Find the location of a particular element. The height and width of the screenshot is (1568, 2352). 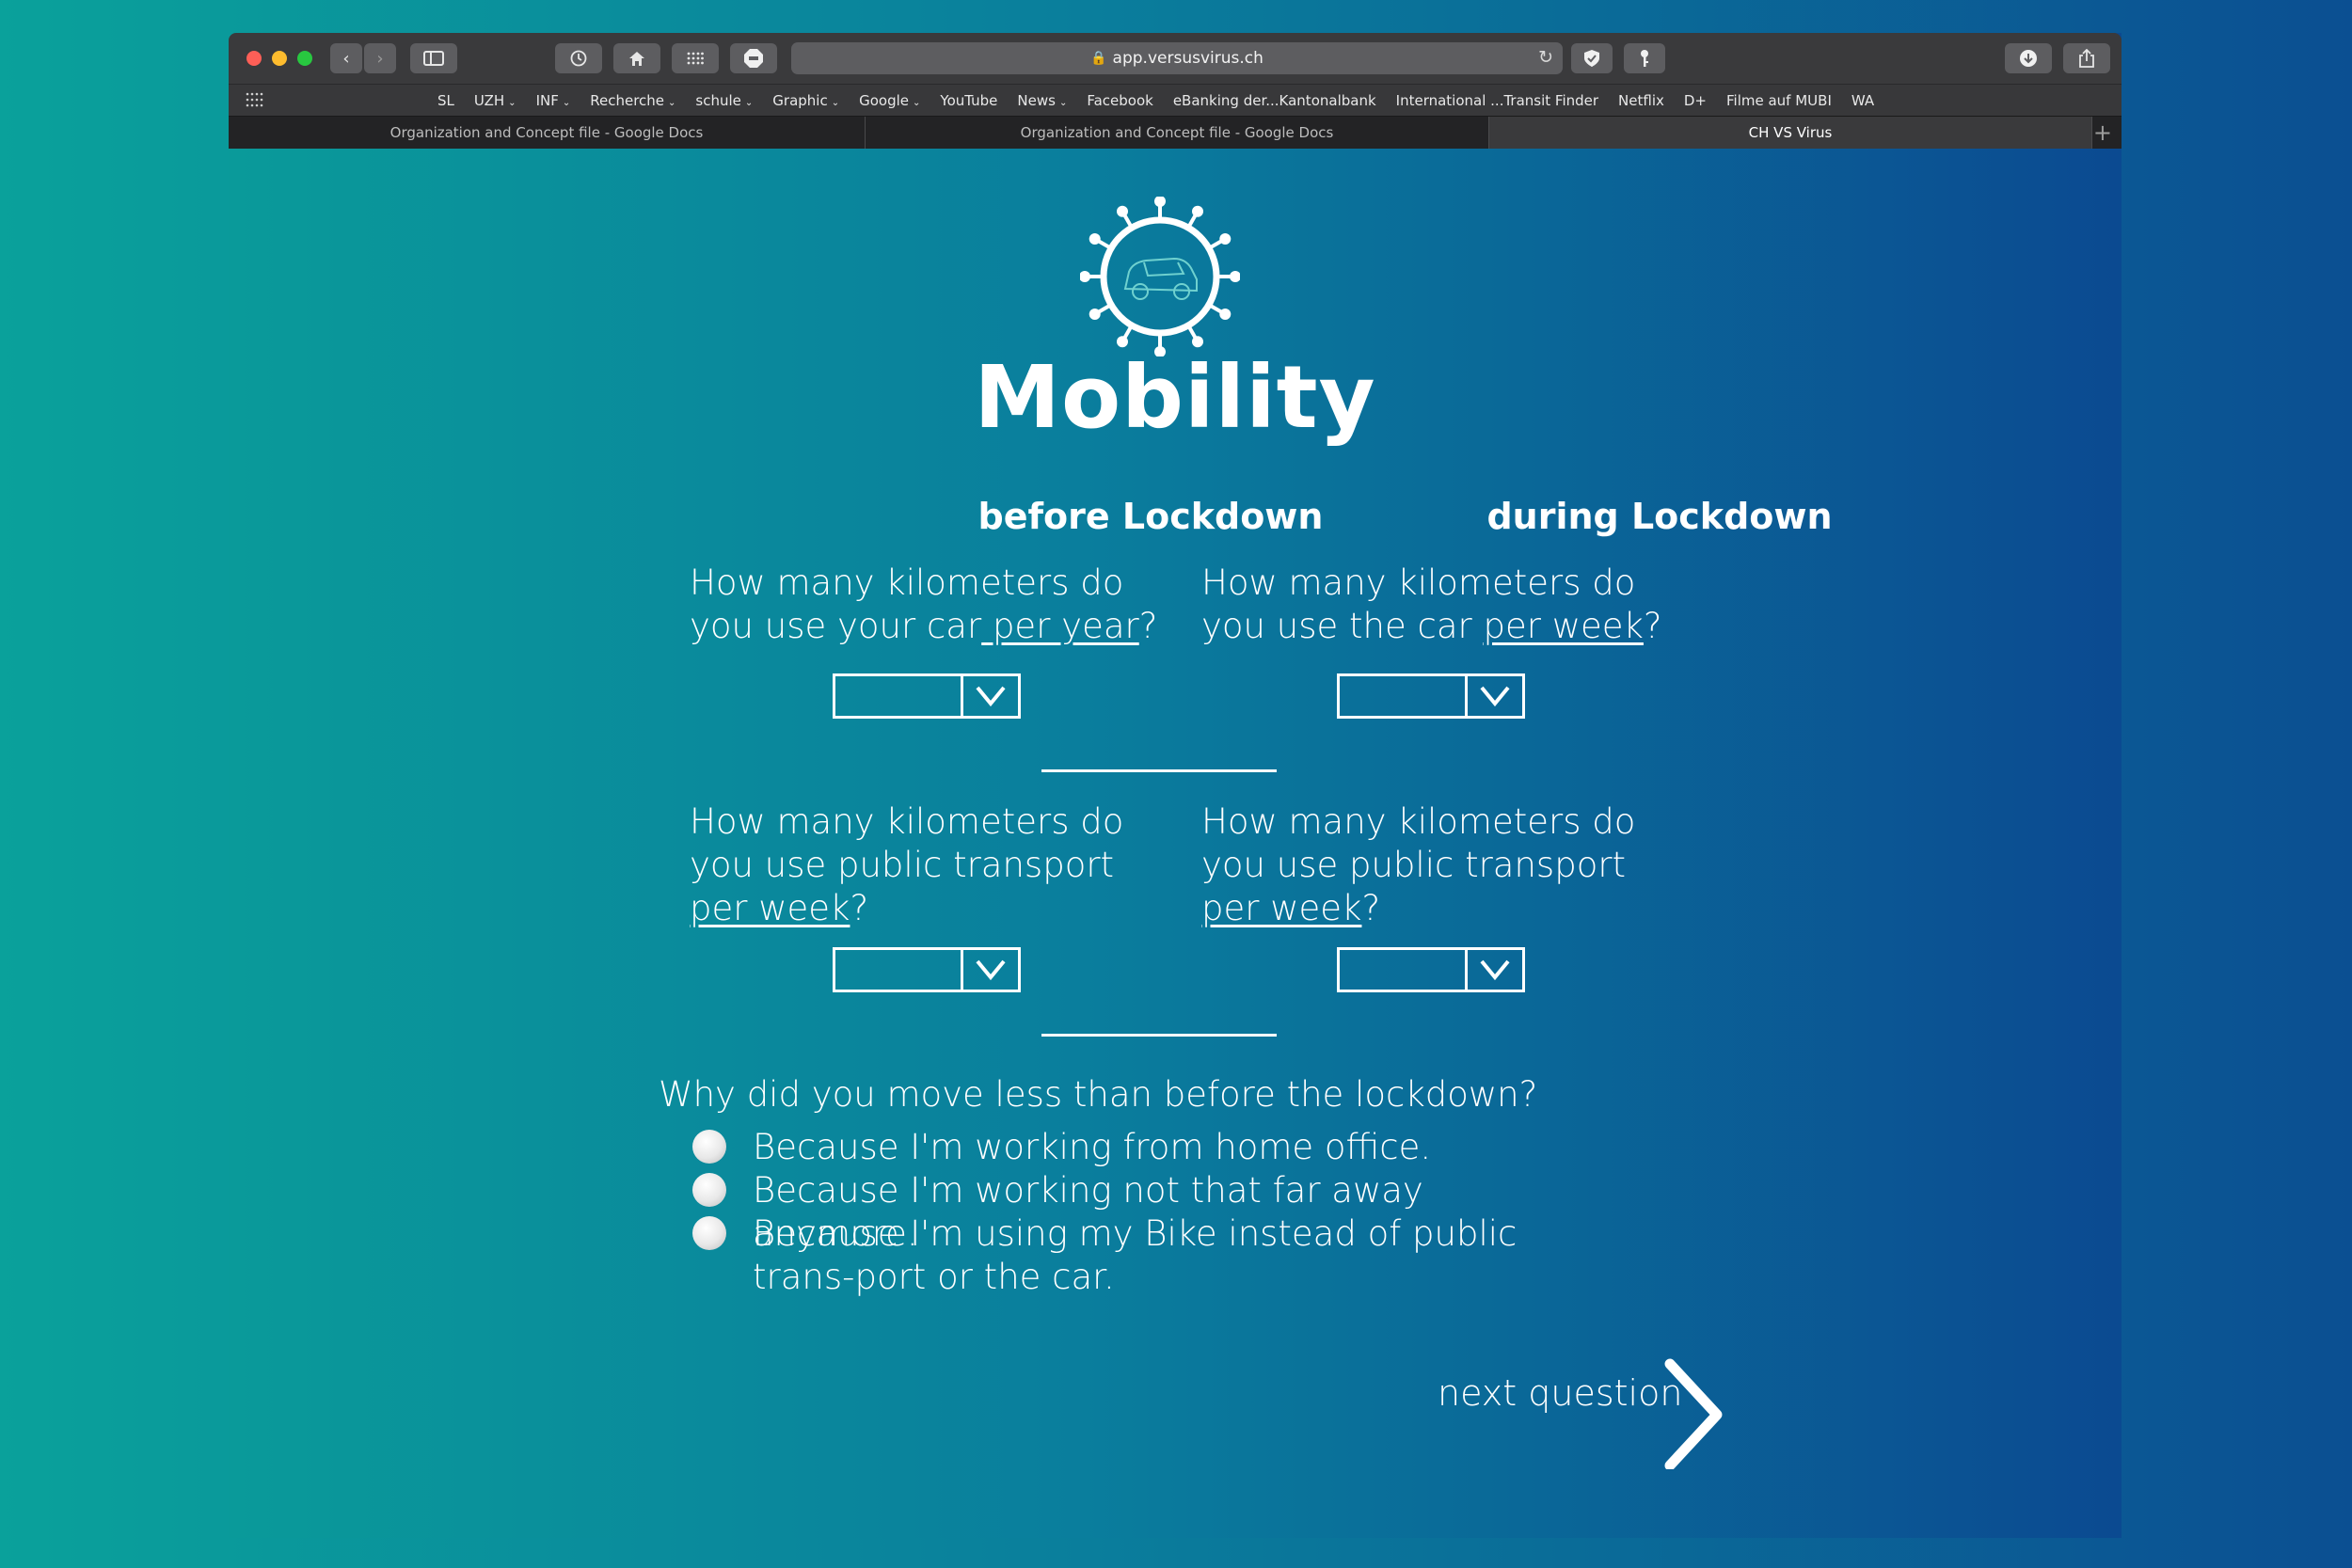

adblock-button is located at coordinates (753, 58).